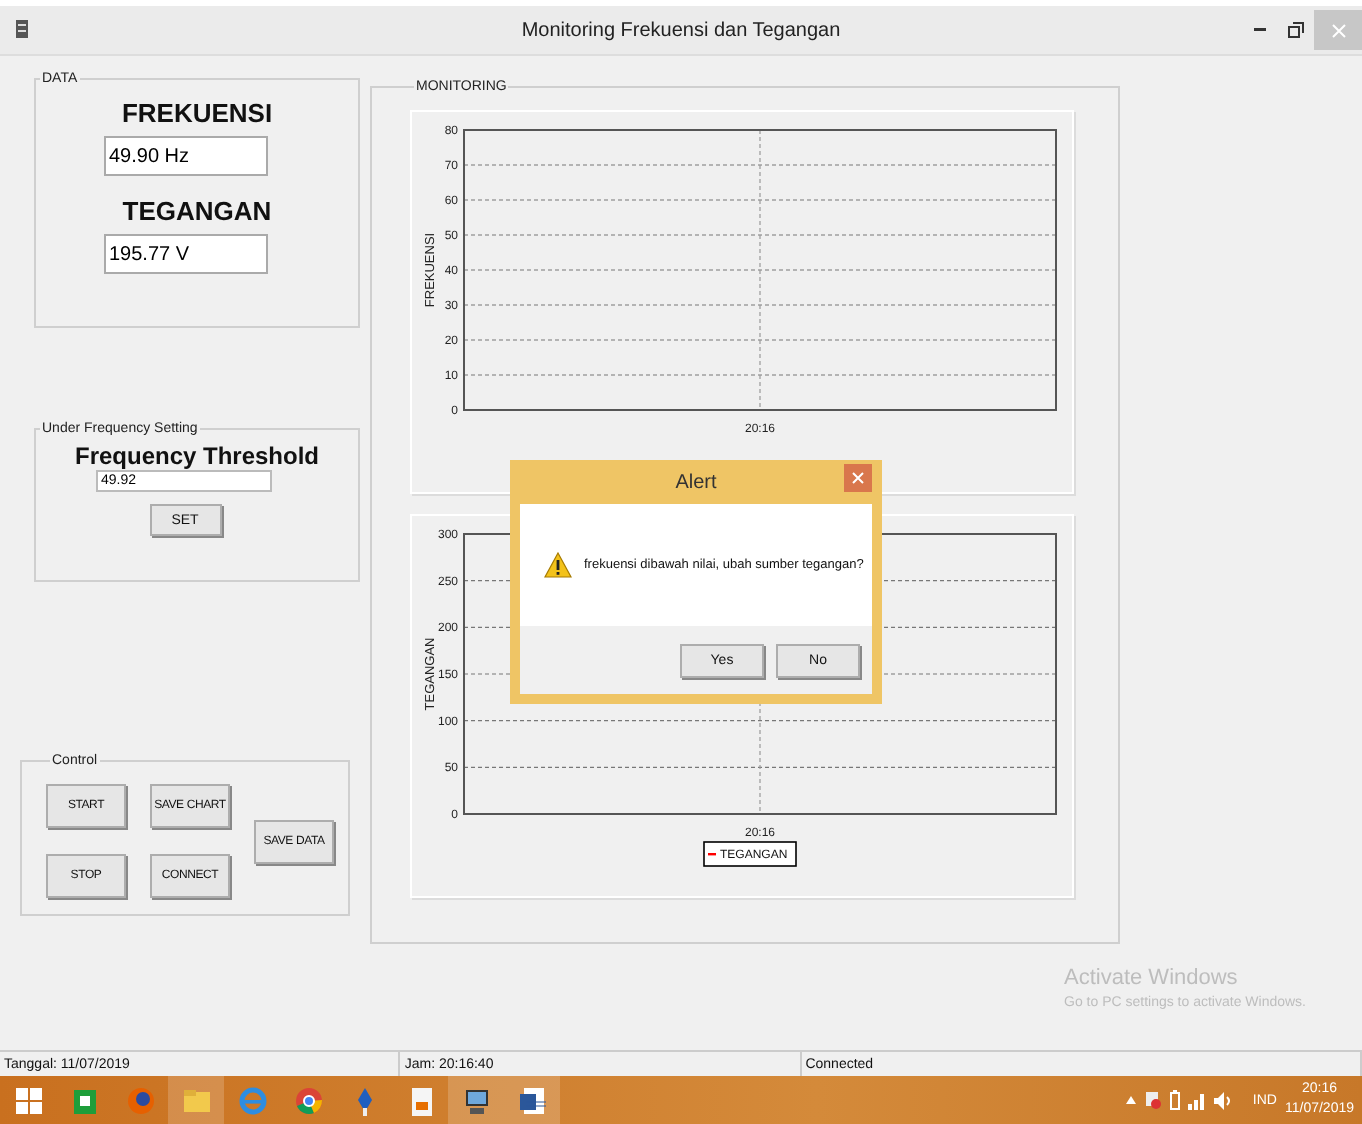 This screenshot has width=1362, height=1124. I want to click on store-icon, so click(84, 1101).